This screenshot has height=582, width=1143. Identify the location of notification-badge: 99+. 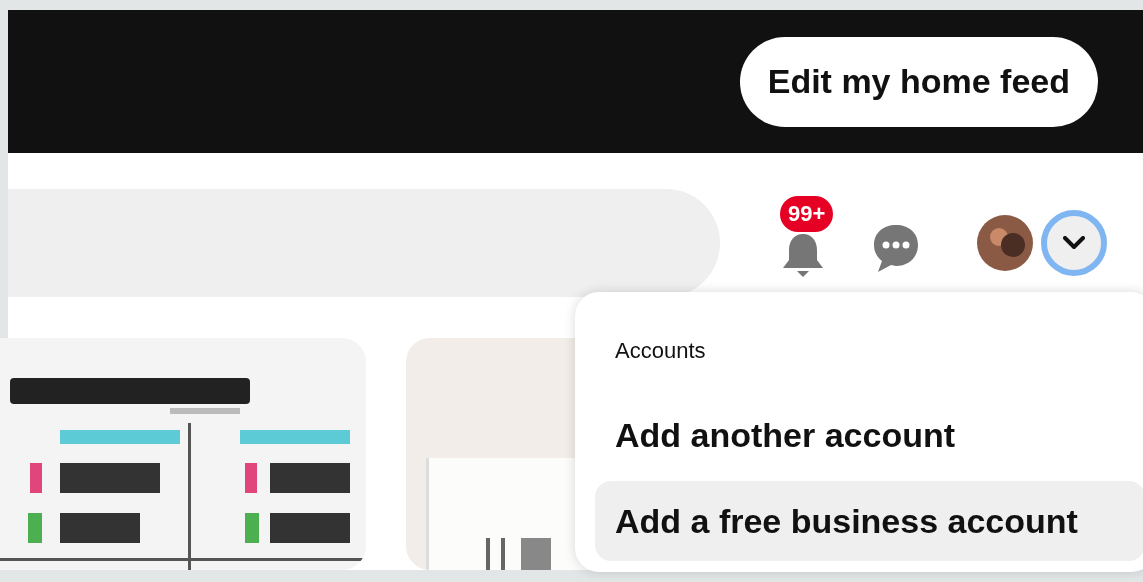
(807, 214).